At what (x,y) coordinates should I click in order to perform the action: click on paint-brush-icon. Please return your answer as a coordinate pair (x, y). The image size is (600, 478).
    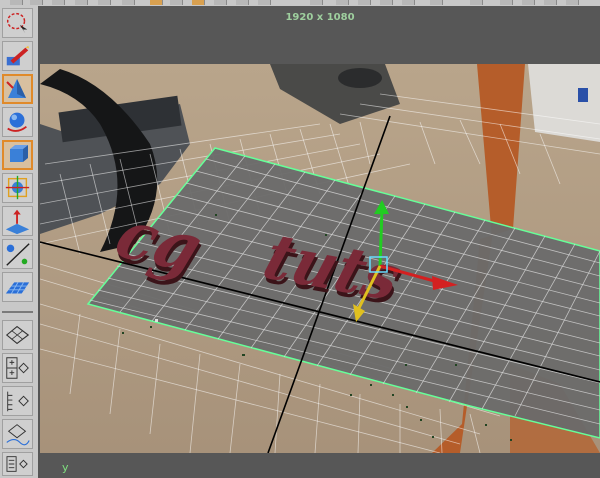
    Looking at the image, I should click on (18, 55).